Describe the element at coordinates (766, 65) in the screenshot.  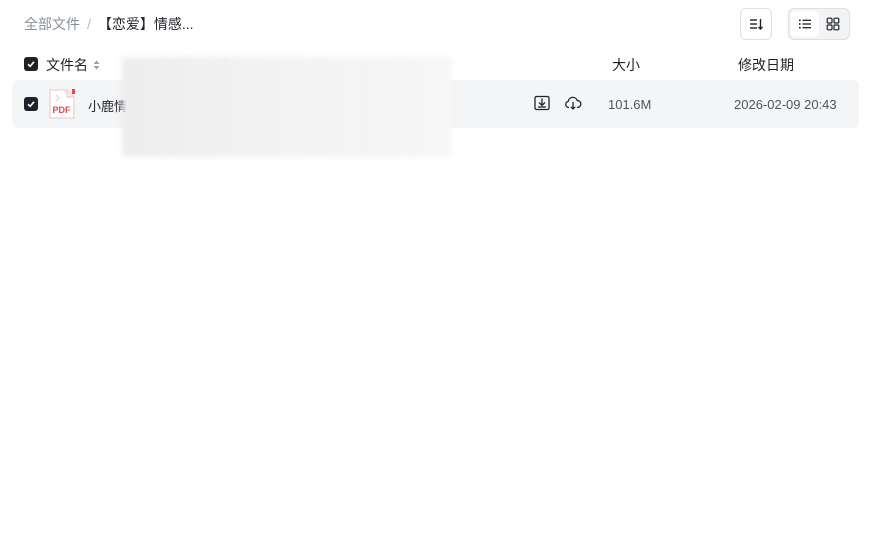
I see `column-date-header: 修改日期` at that location.